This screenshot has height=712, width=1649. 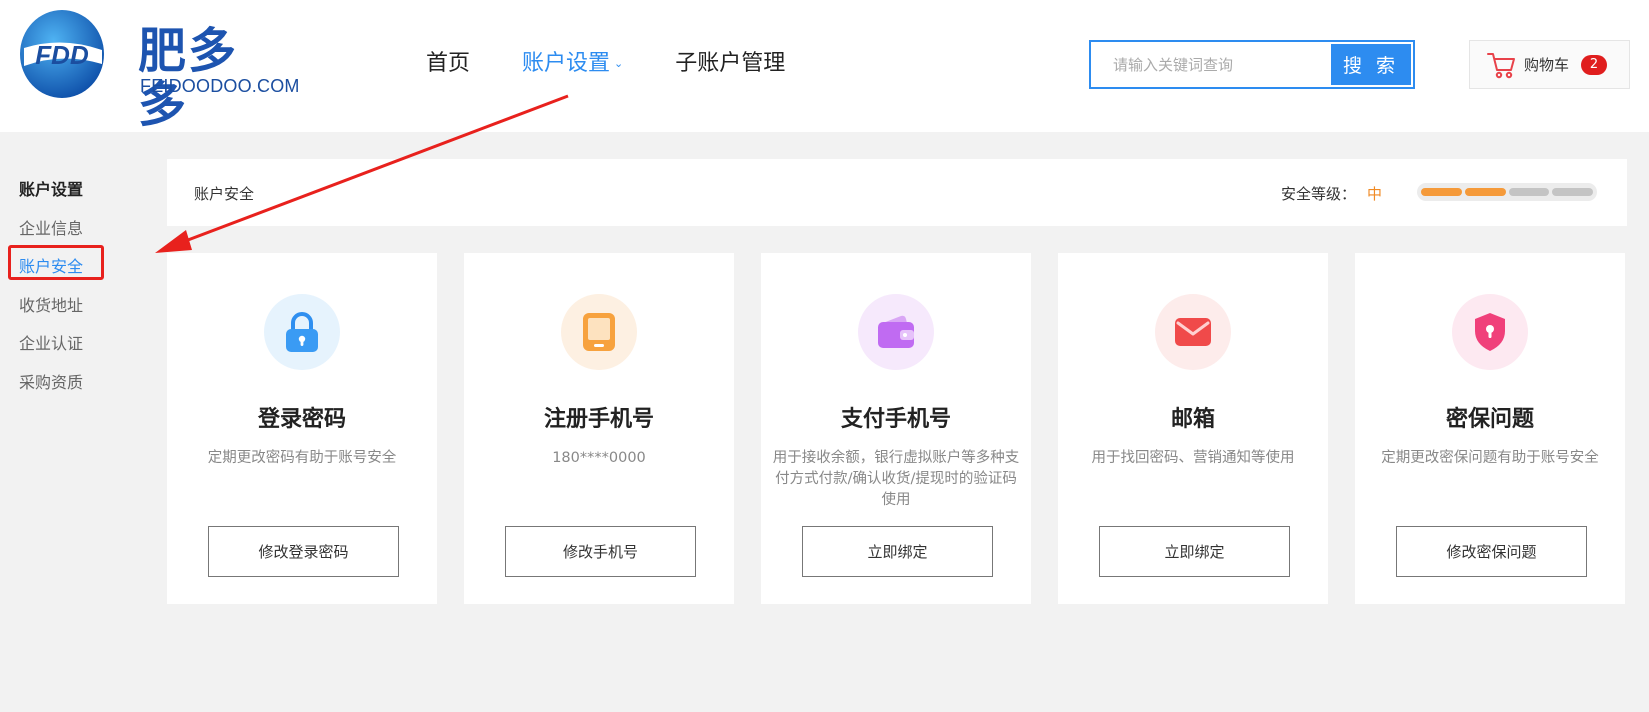 I want to click on nav-sub-accounts: 子账户管理, so click(x=730, y=64).